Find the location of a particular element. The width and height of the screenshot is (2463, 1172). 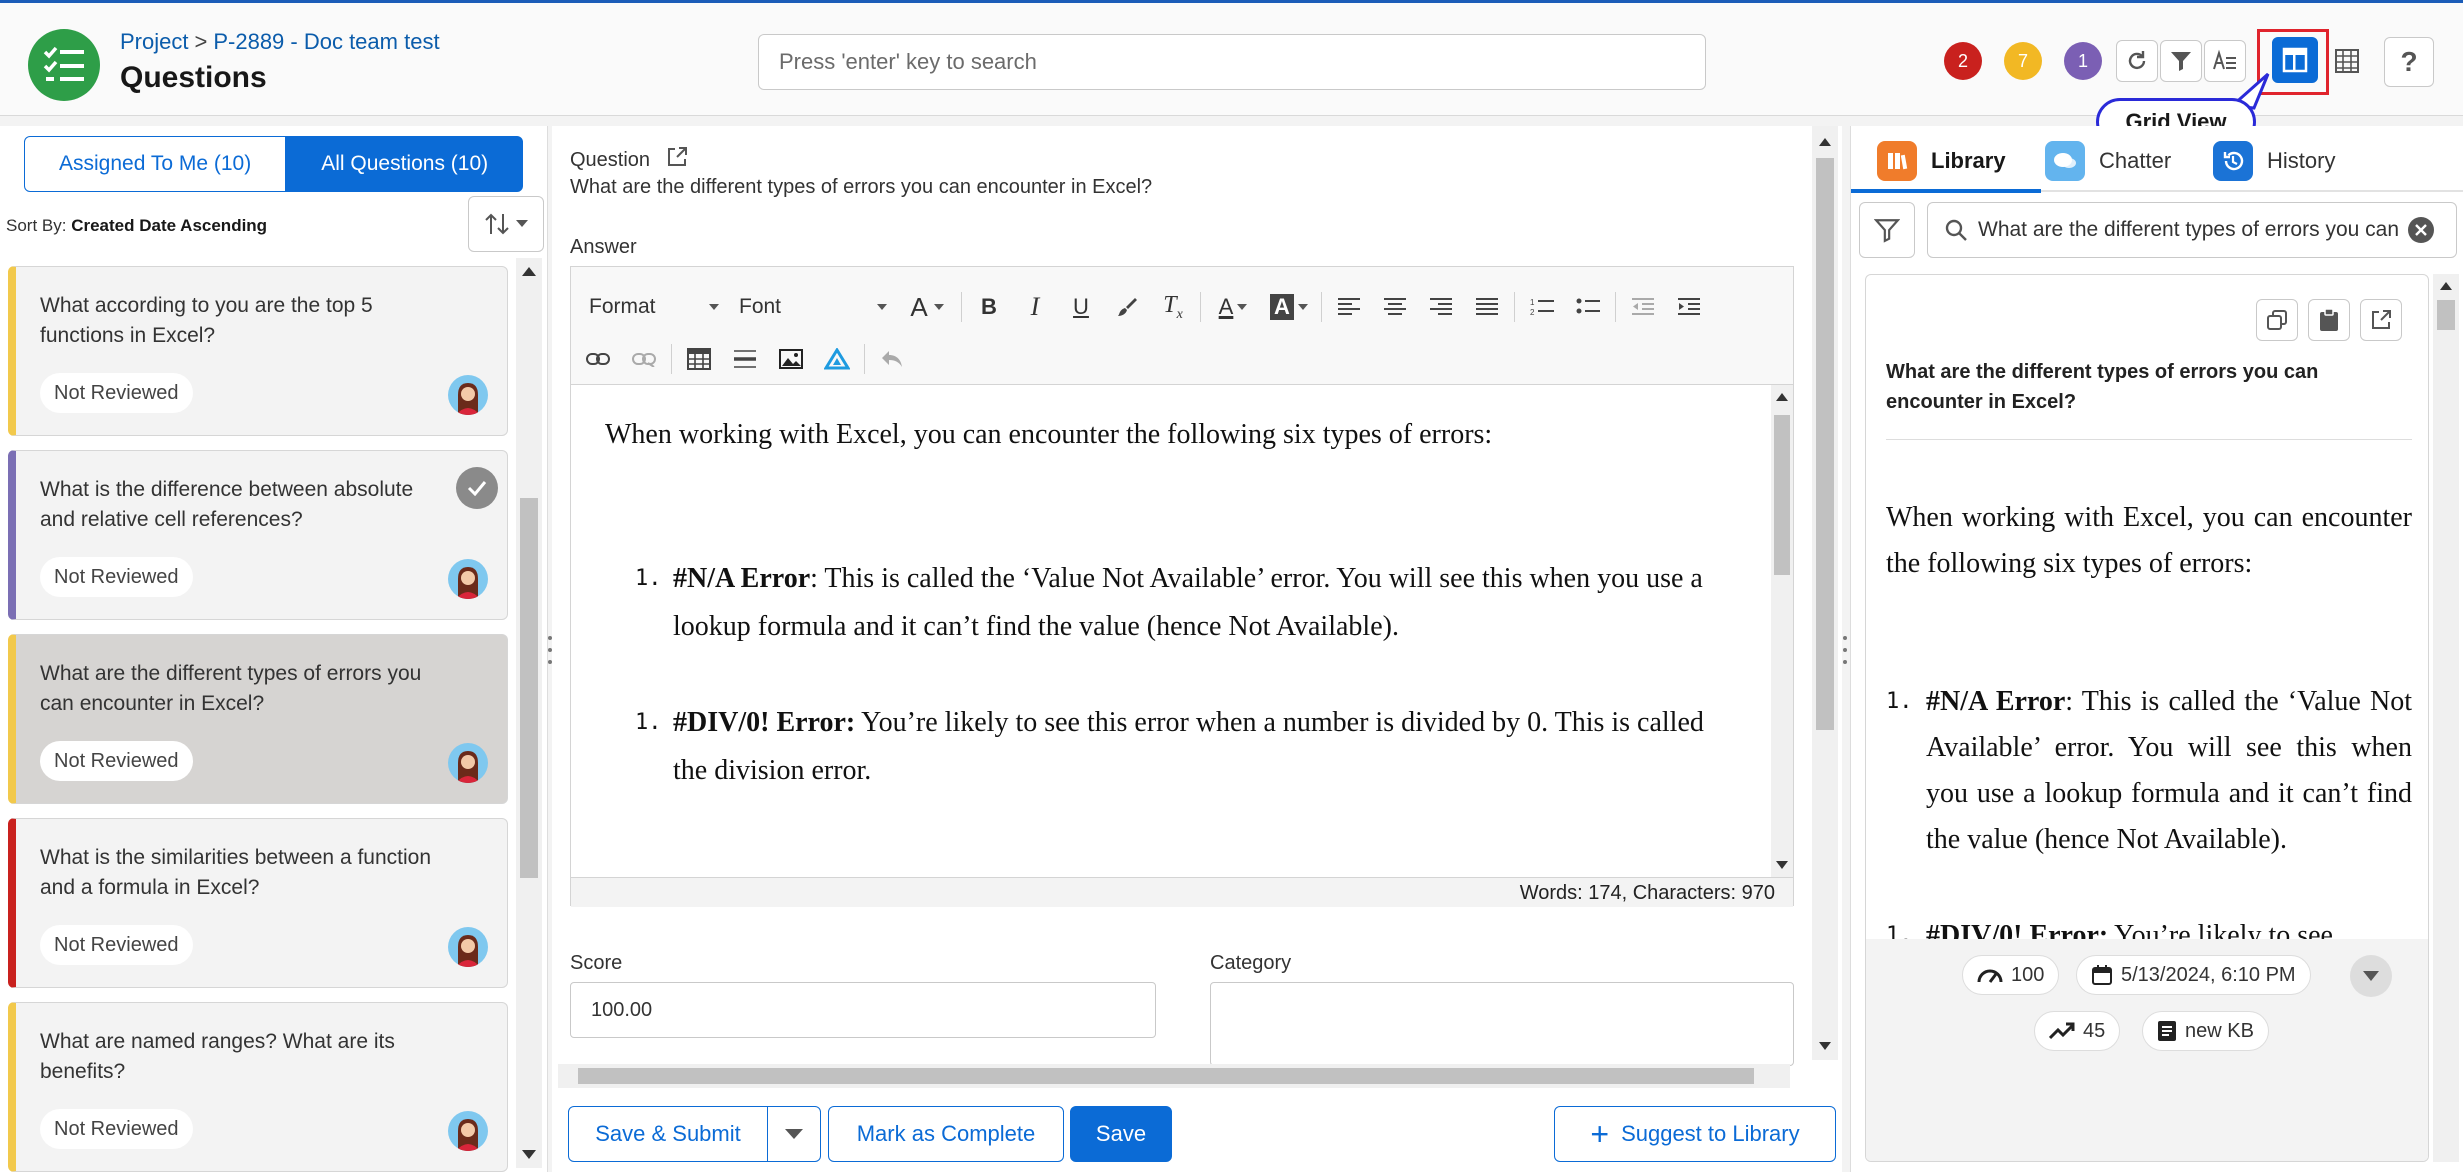

library-filter-button is located at coordinates (1887, 230).